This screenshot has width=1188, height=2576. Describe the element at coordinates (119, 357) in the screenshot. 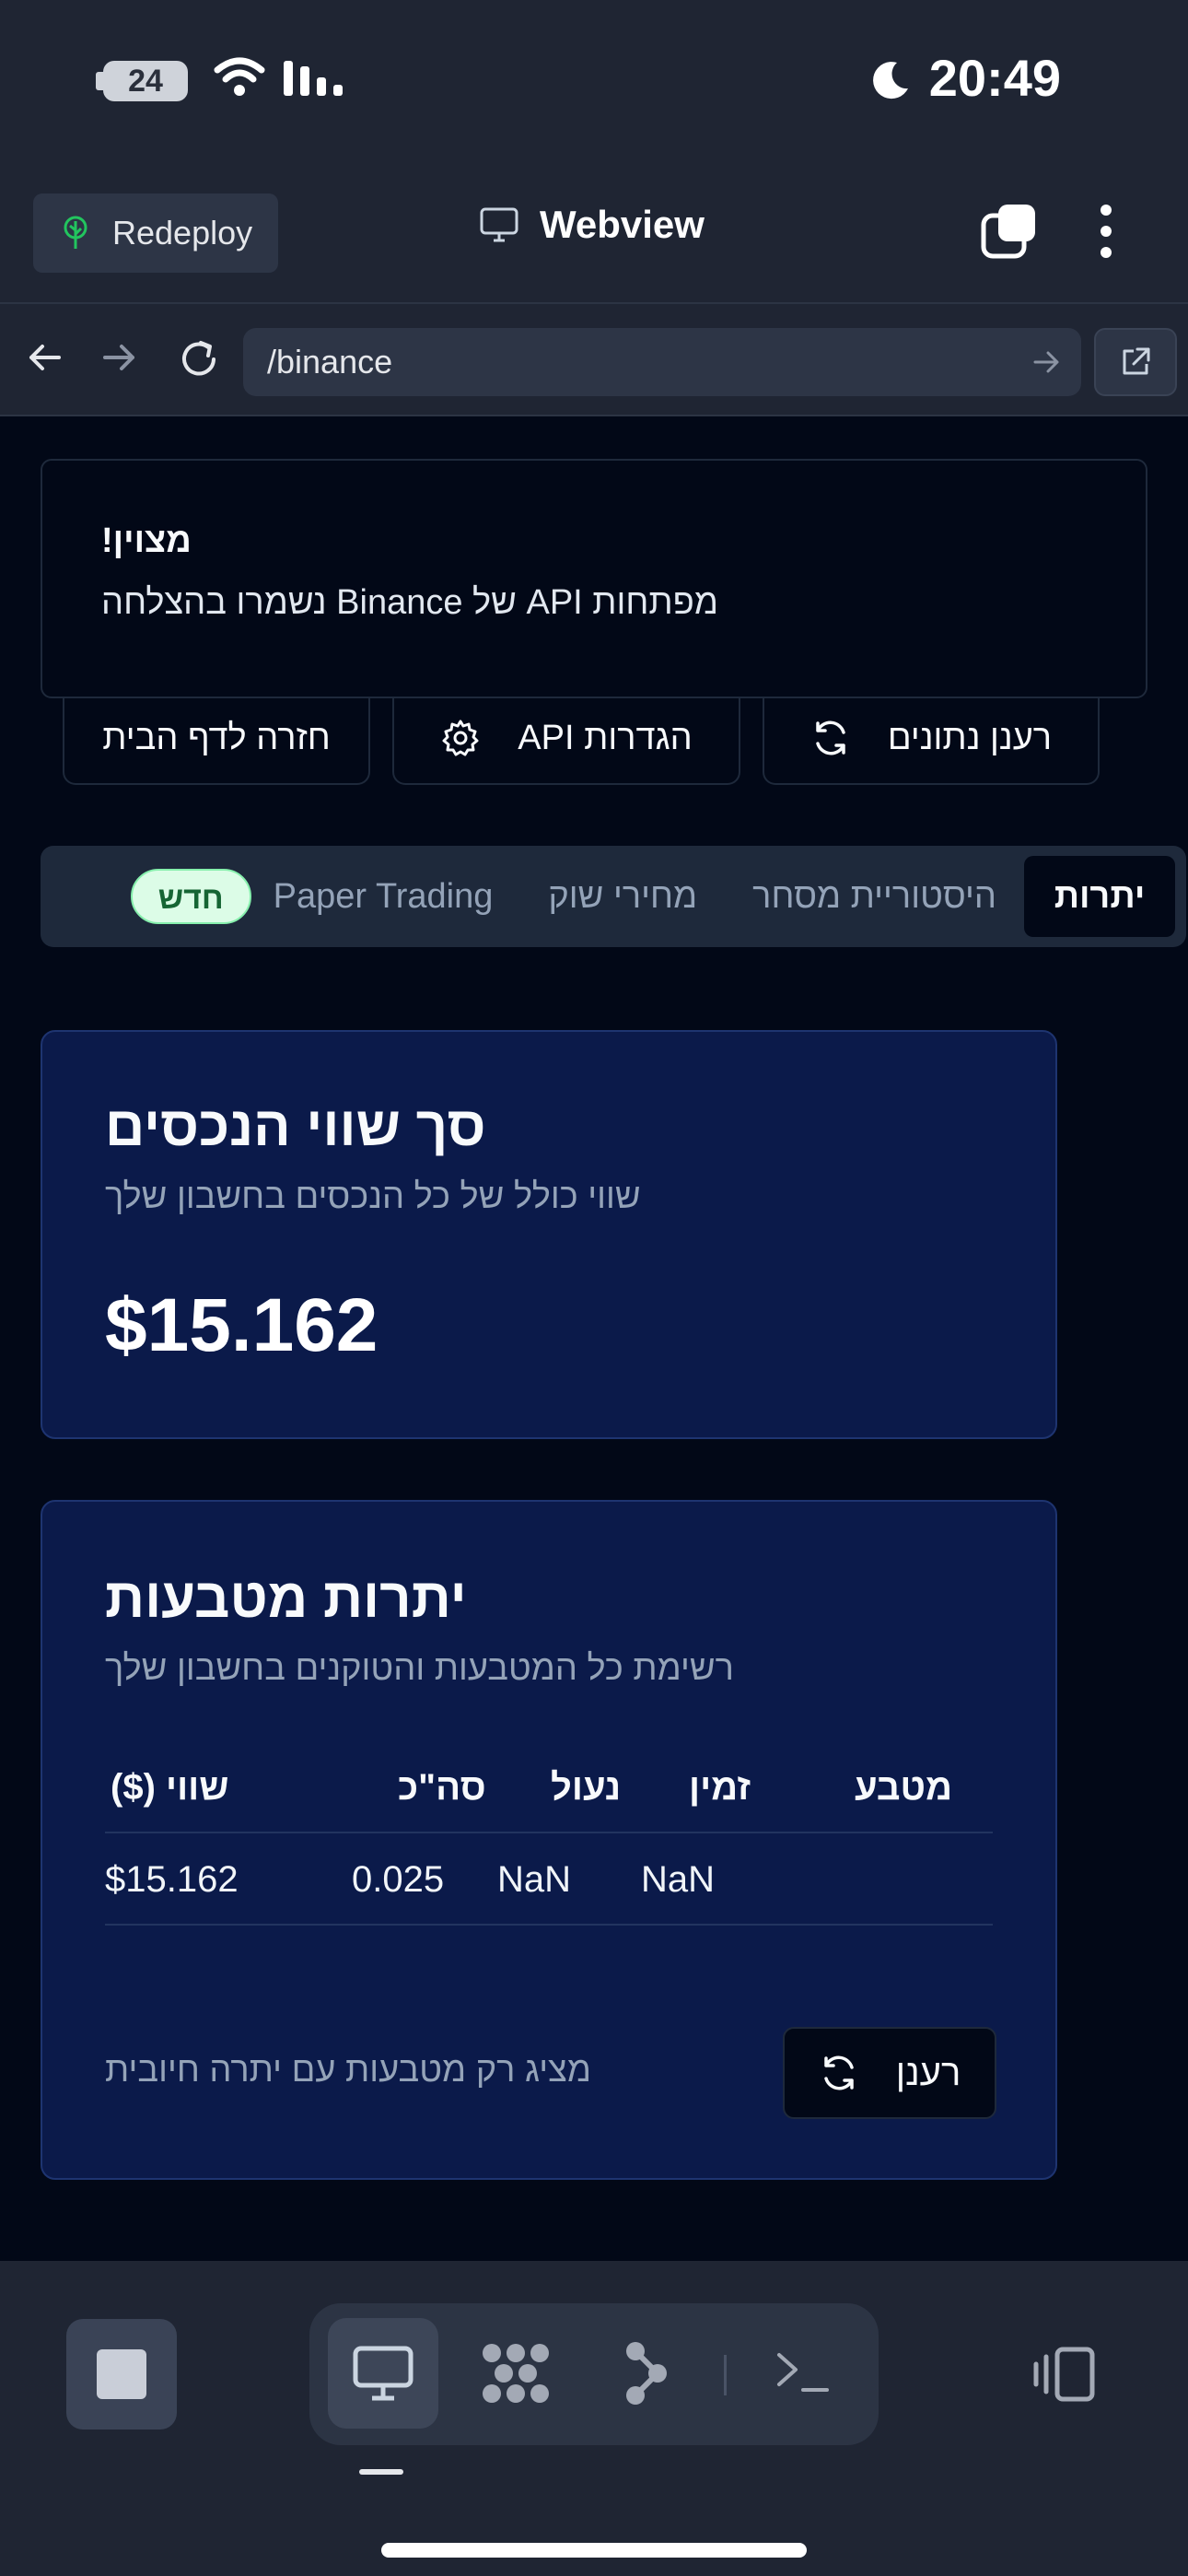

I see `forward-arrow-icon` at that location.